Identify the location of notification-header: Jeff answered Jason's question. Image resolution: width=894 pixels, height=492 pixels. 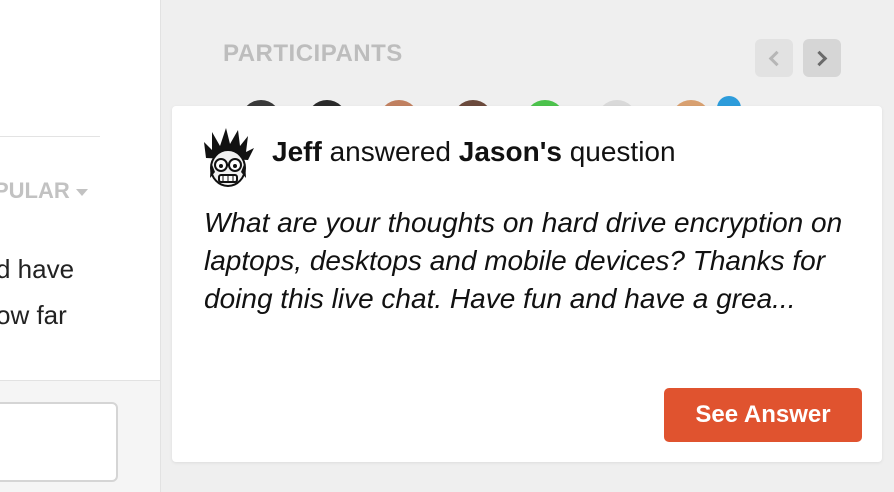
(474, 152).